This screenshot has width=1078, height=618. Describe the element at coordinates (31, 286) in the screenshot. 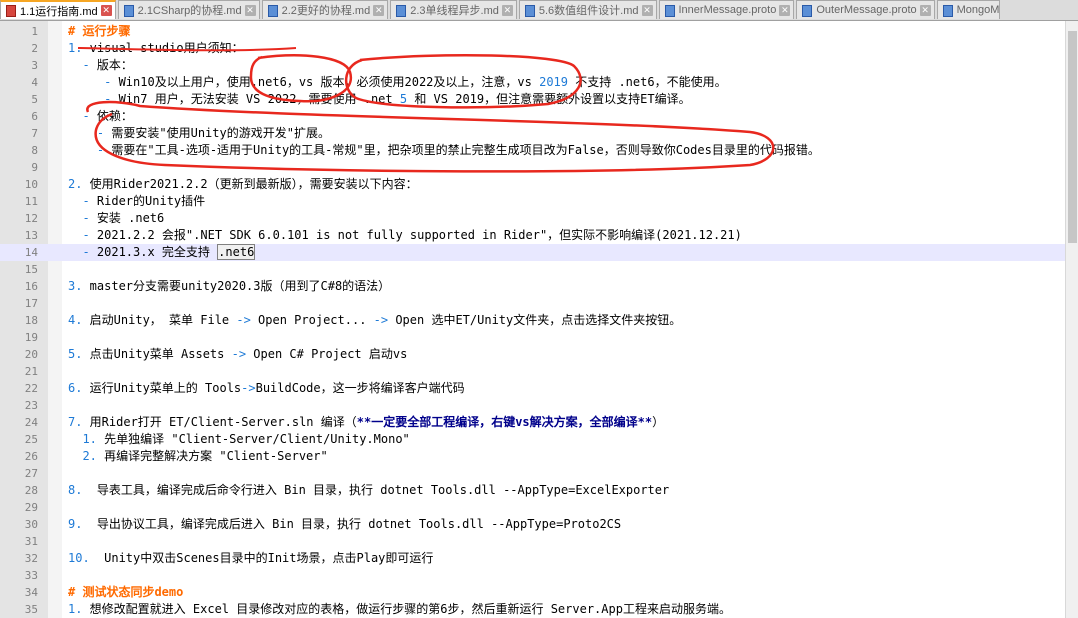

I see `line-number: 16` at that location.